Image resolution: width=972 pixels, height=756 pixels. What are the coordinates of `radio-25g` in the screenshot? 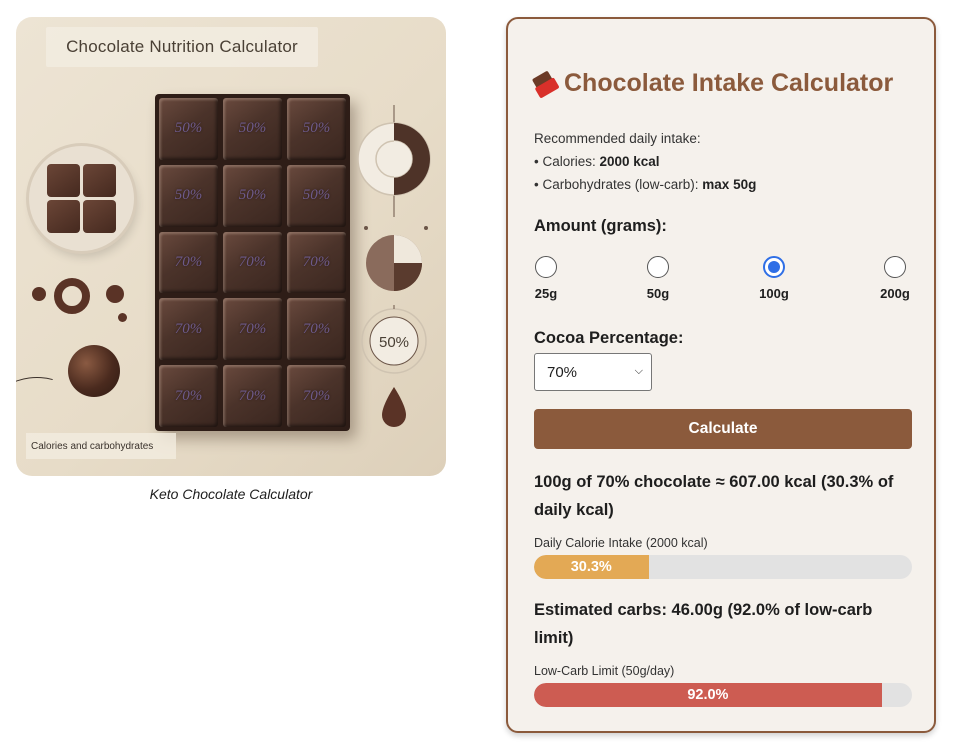 It's located at (546, 267).